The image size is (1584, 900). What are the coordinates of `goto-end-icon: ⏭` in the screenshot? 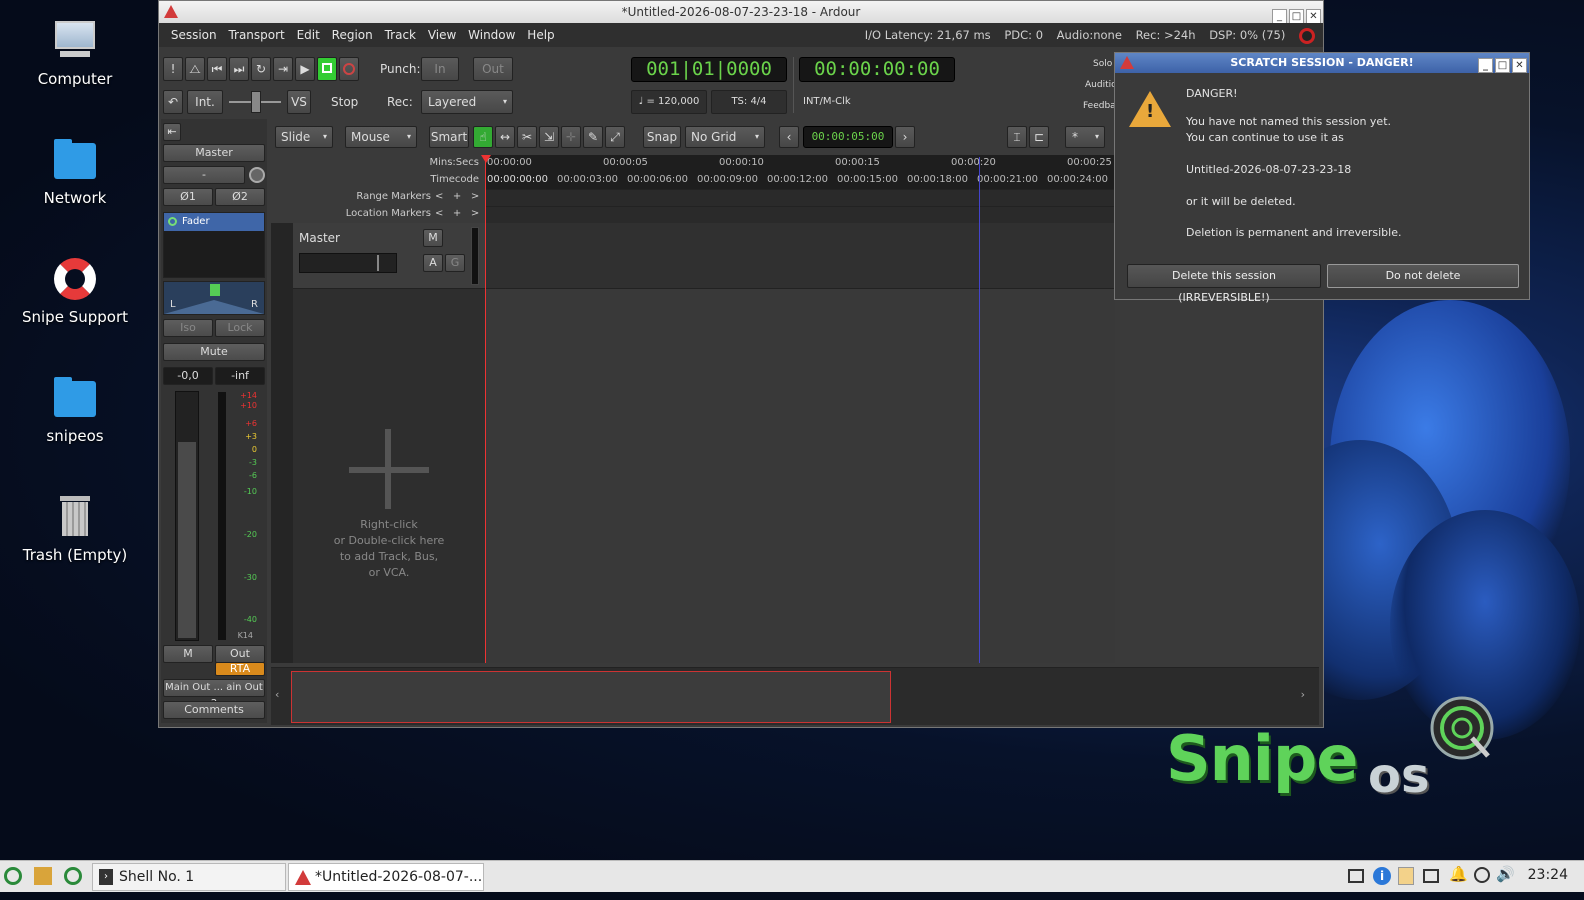 It's located at (239, 69).